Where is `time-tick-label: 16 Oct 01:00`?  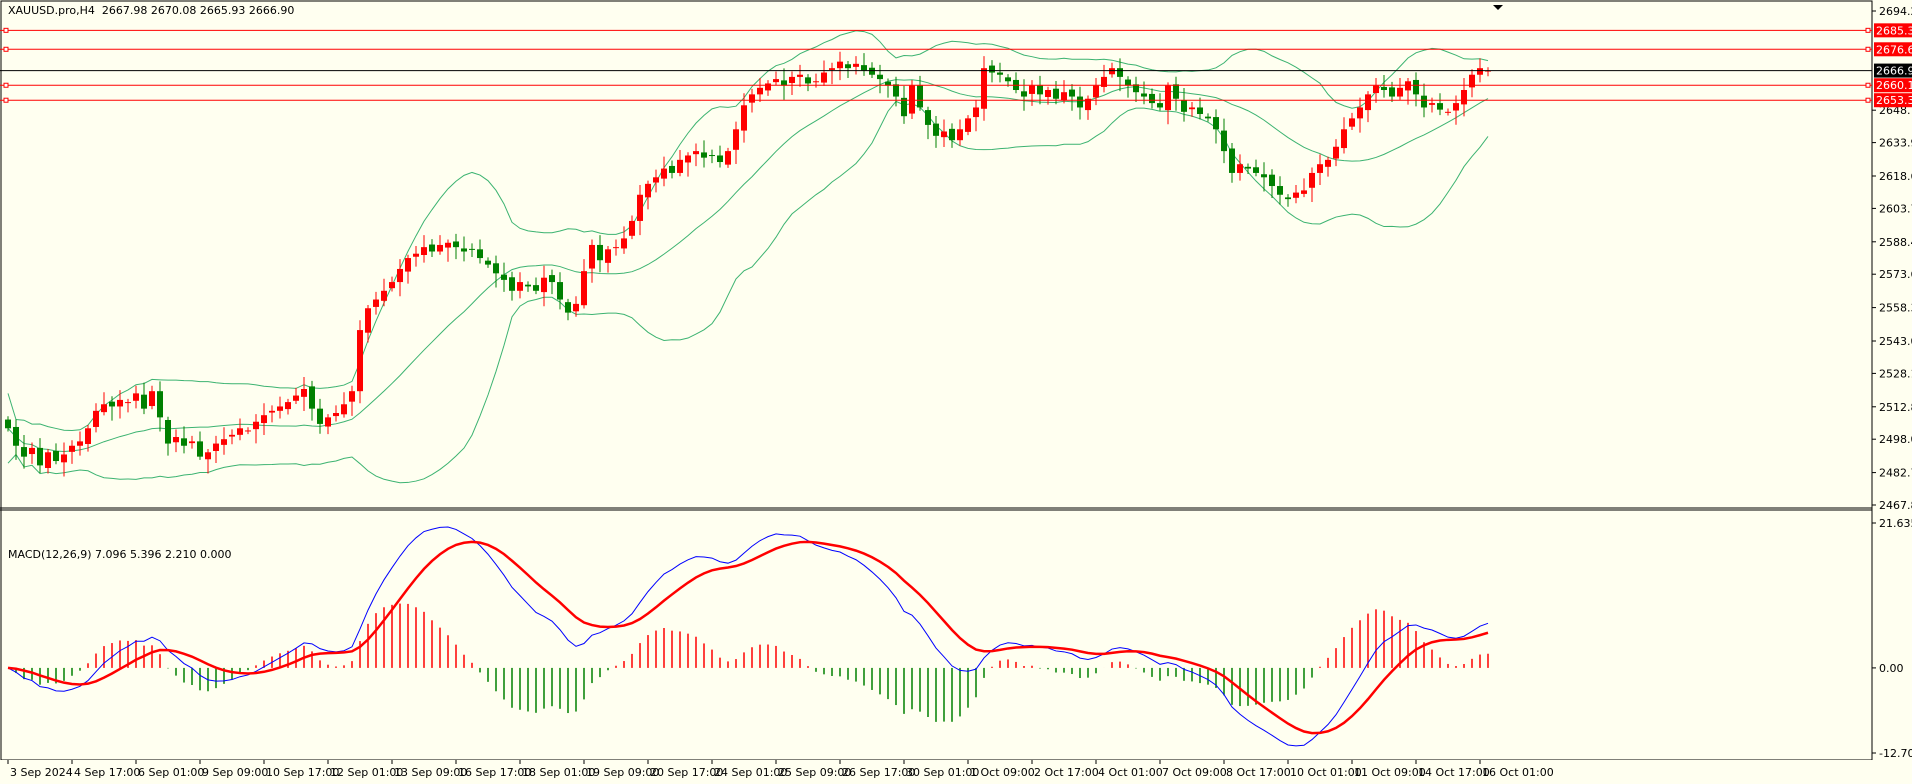 time-tick-label: 16 Oct 01:00 is located at coordinates (1518, 772).